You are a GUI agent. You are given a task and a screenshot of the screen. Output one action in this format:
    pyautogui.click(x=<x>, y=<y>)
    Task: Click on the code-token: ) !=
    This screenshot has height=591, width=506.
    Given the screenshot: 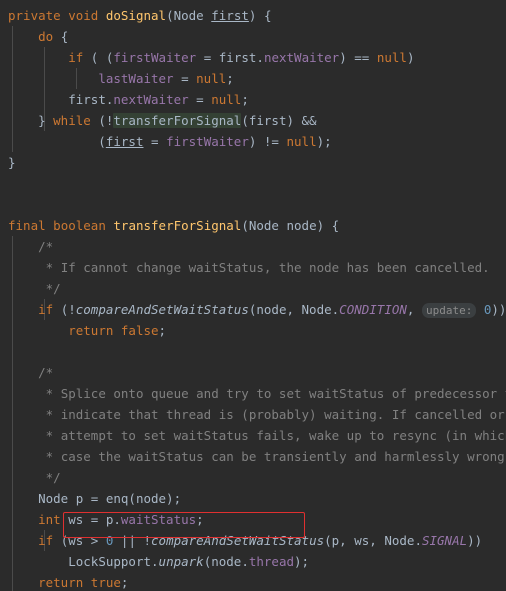 What is the action you would take?
    pyautogui.click(x=267, y=141)
    